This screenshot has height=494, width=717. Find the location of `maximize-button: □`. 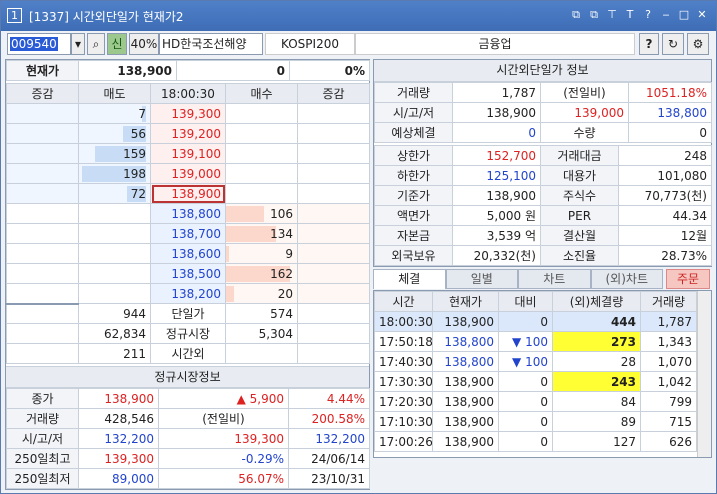

maximize-button: □ is located at coordinates (684, 15).